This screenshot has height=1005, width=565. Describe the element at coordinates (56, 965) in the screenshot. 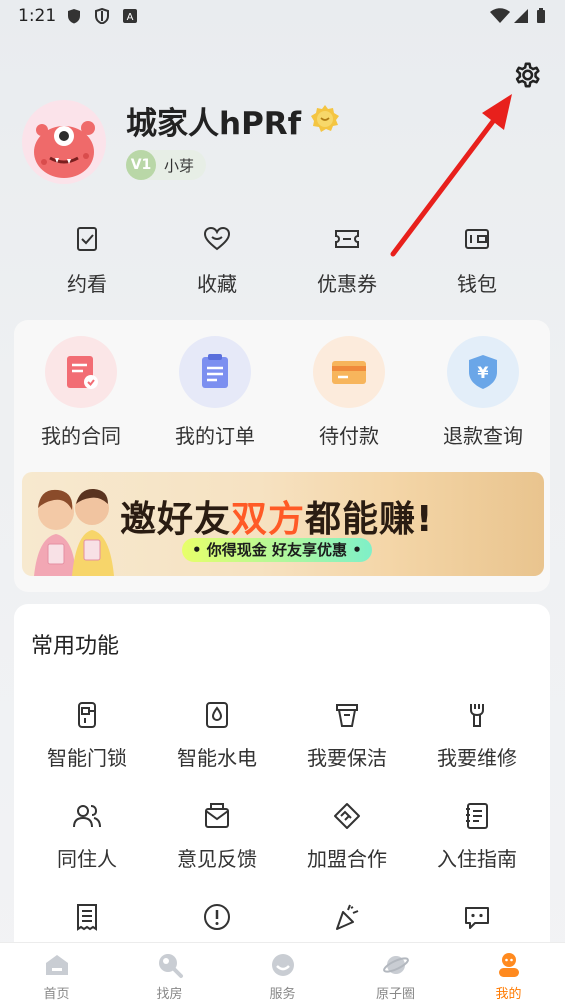

I see `home-icon` at that location.